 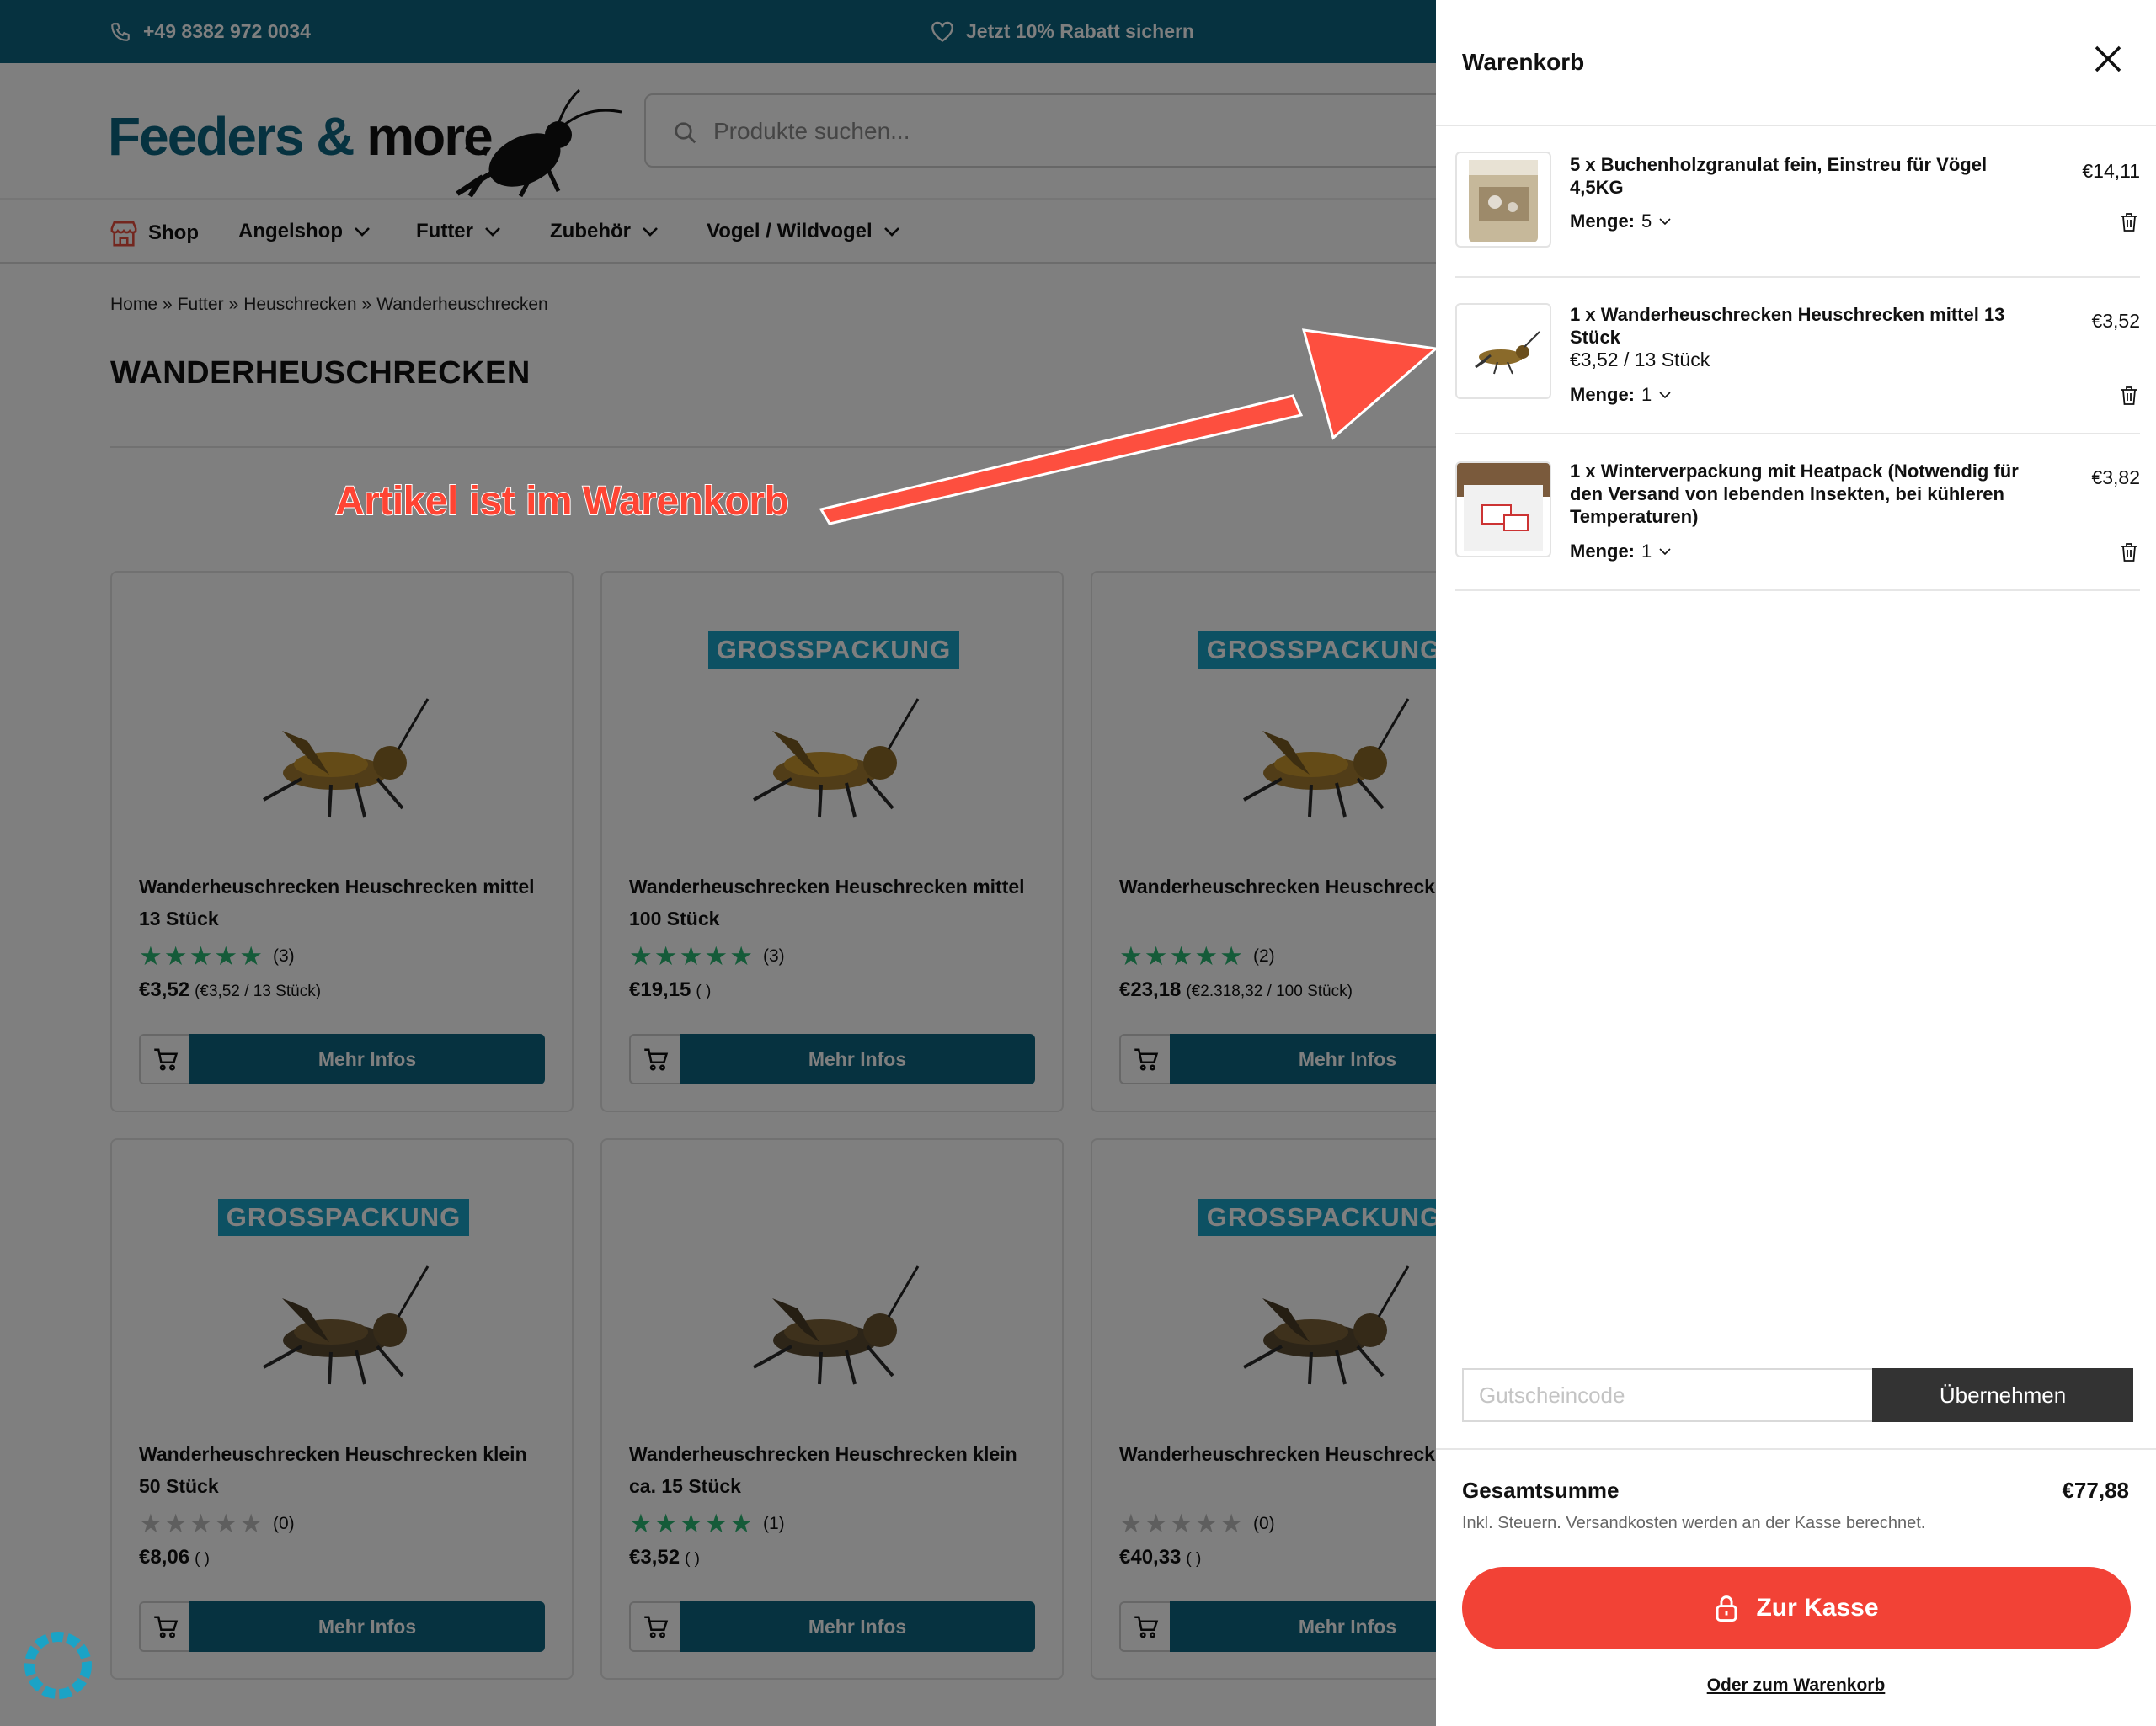 What do you see at coordinates (2115, 477) in the screenshot?
I see `cart-item-price: €3,82` at bounding box center [2115, 477].